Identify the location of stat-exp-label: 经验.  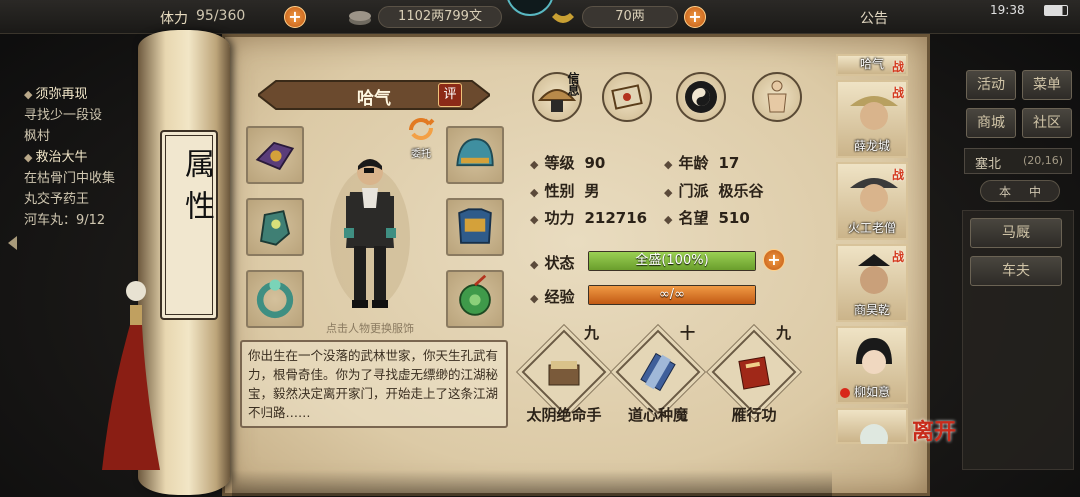
(559, 297).